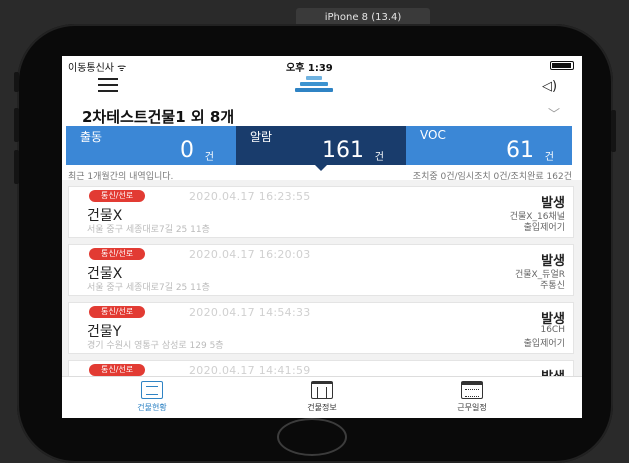  What do you see at coordinates (520, 150) in the screenshot?
I see `summary-voc-value: 61` at bounding box center [520, 150].